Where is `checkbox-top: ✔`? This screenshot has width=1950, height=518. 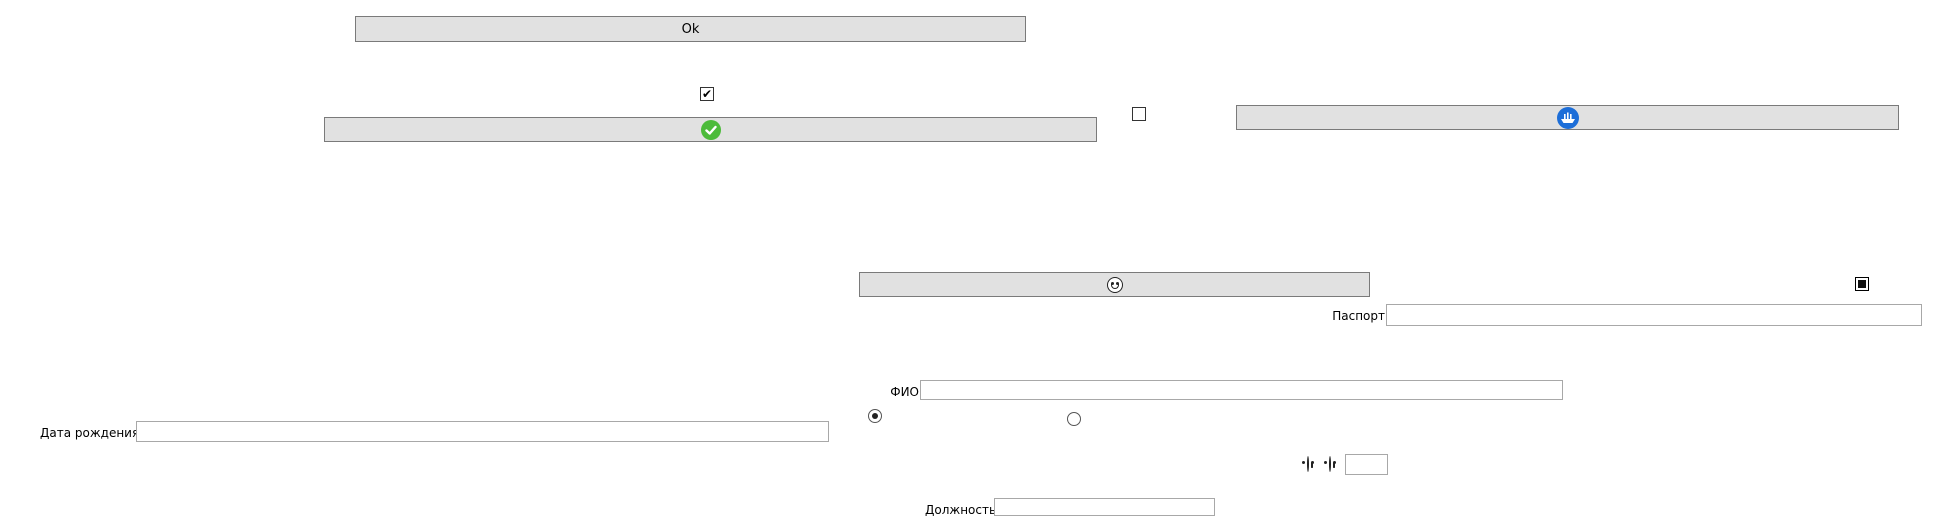 checkbox-top: ✔ is located at coordinates (707, 94).